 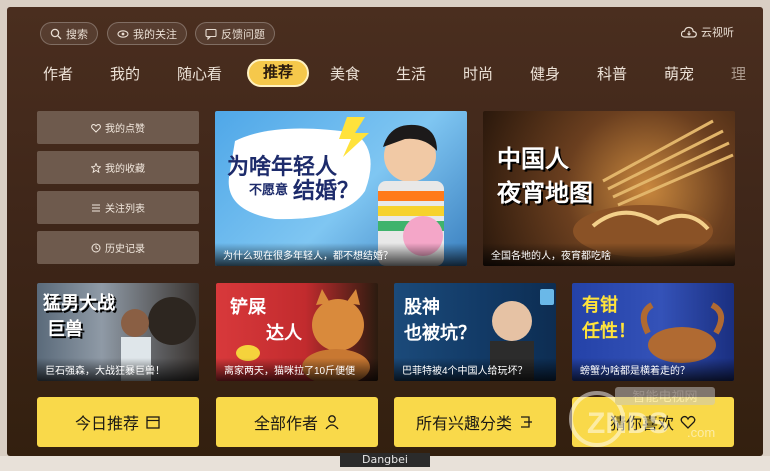 I want to click on star-icon, so click(x=96, y=167).